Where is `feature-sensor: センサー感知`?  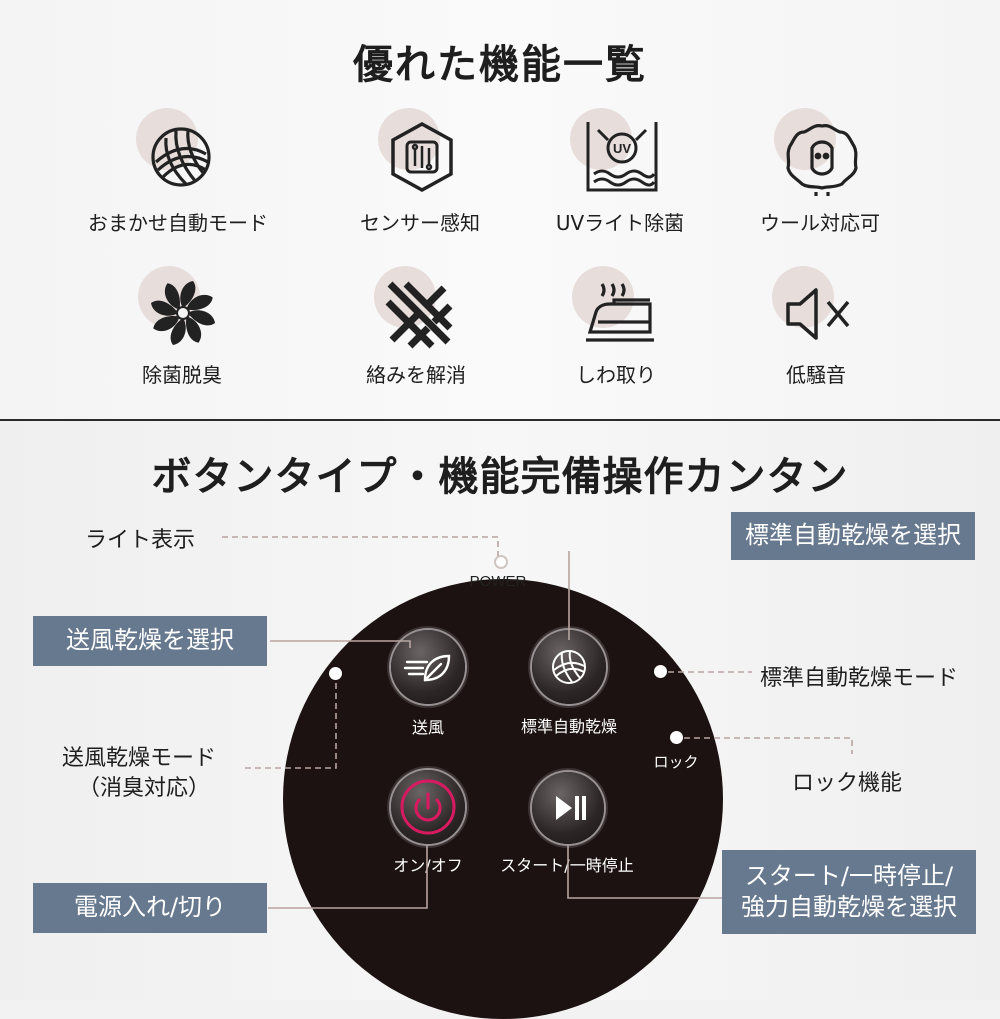
feature-sensor: センサー感知 is located at coordinates (420, 170).